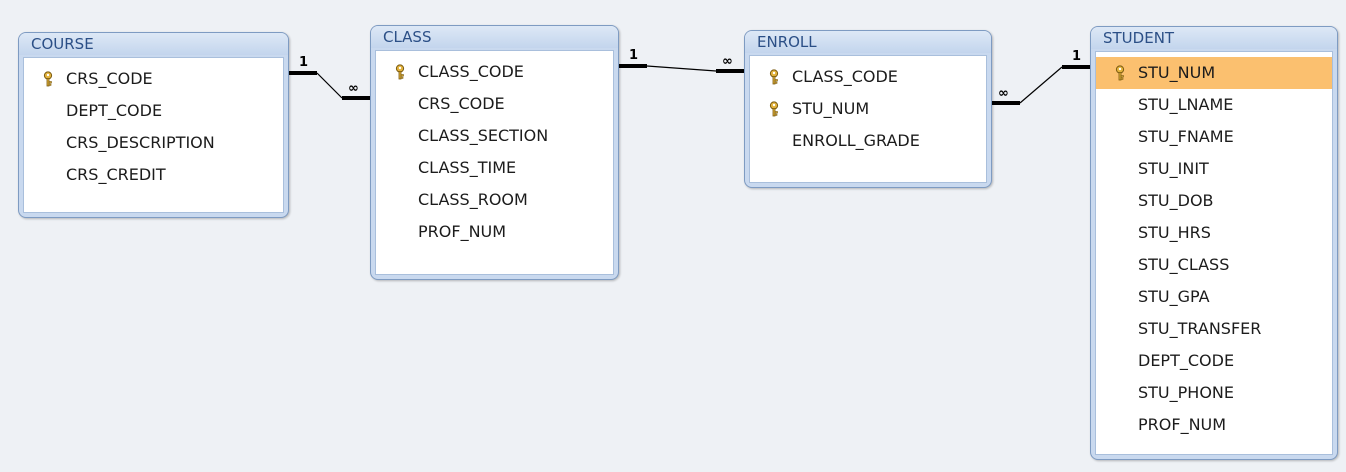 This screenshot has width=1346, height=472. I want to click on field-name: STU_GPA, so click(1174, 296).